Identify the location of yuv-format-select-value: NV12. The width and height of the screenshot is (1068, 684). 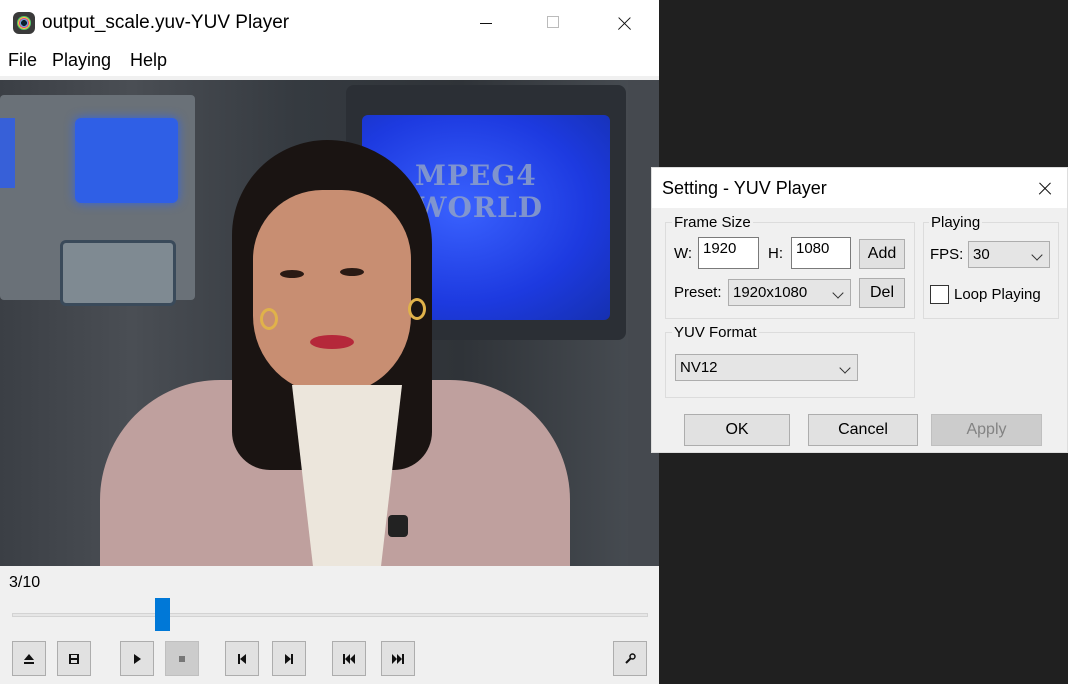
(699, 367).